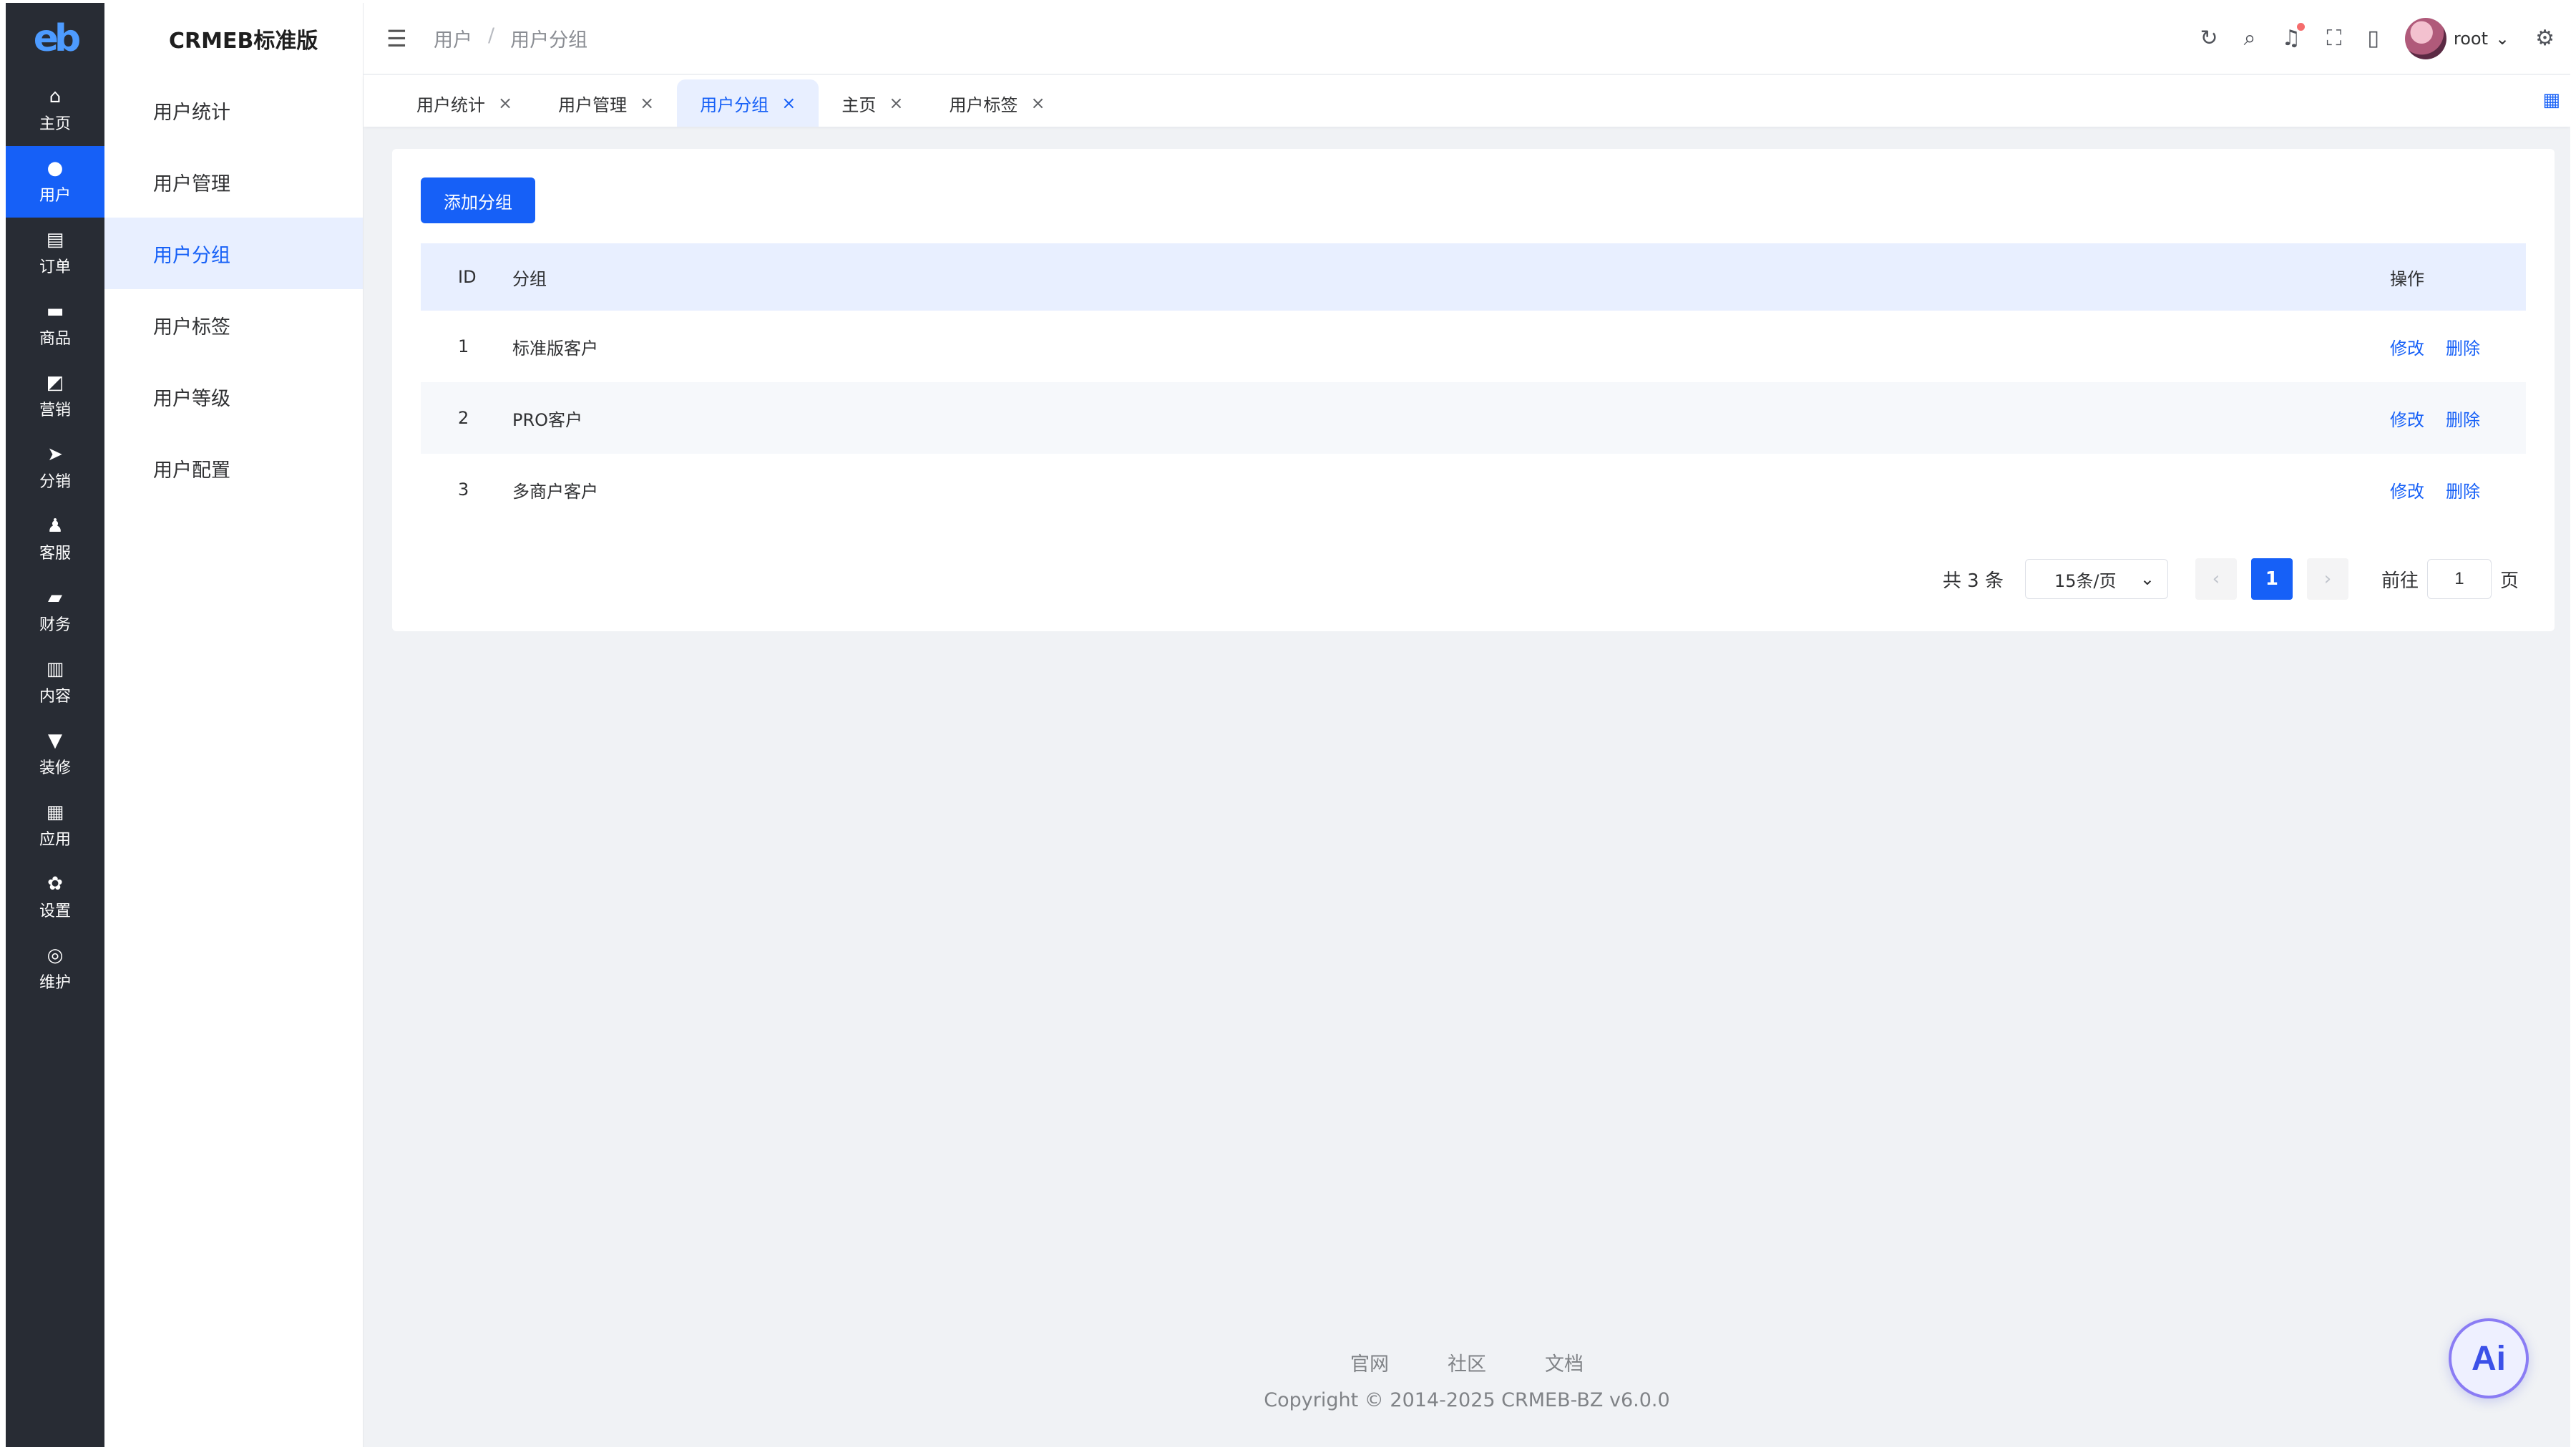 The width and height of the screenshot is (2576, 1450). Describe the element at coordinates (233, 325) in the screenshot. I see `submenu-item: 用户标签` at that location.